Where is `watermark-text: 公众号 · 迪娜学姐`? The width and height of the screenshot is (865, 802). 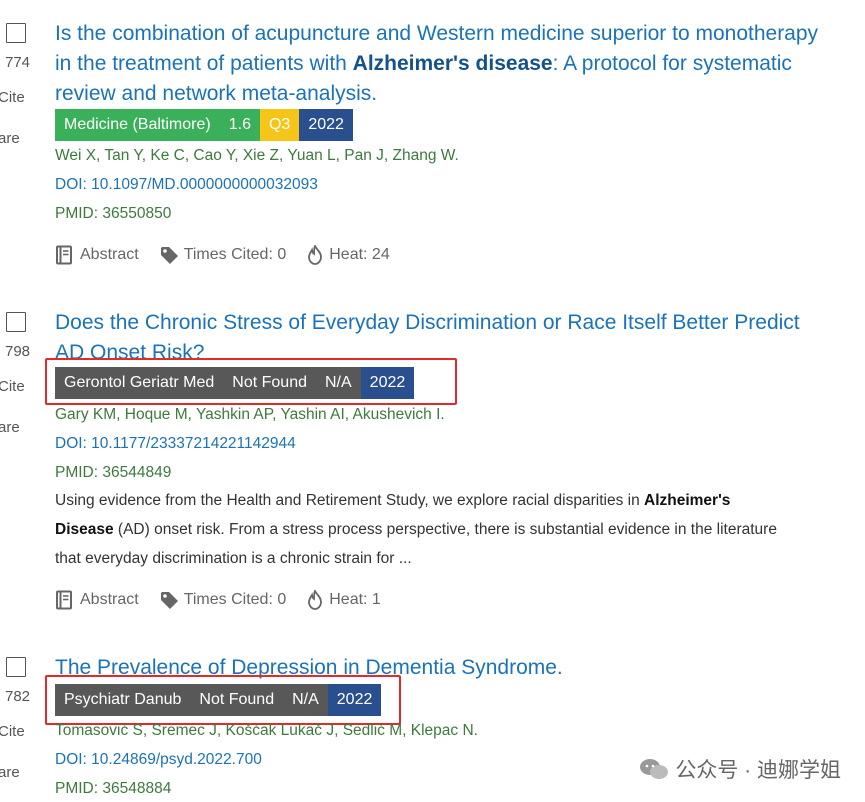 watermark-text: 公众号 · 迪娜学姐 is located at coordinates (758, 770).